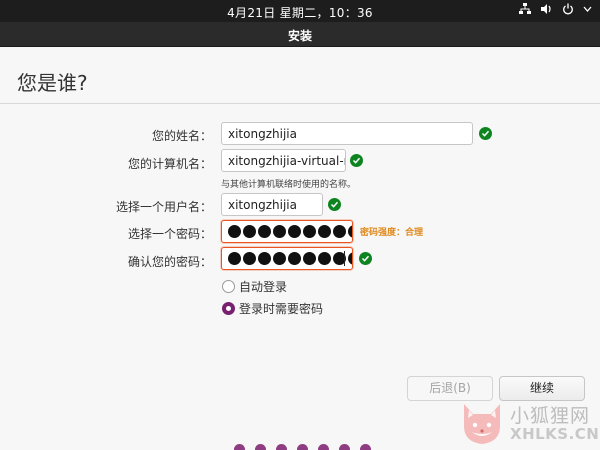 This screenshot has height=450, width=600. I want to click on require-password-option: 登录时需要密码, so click(272, 308).